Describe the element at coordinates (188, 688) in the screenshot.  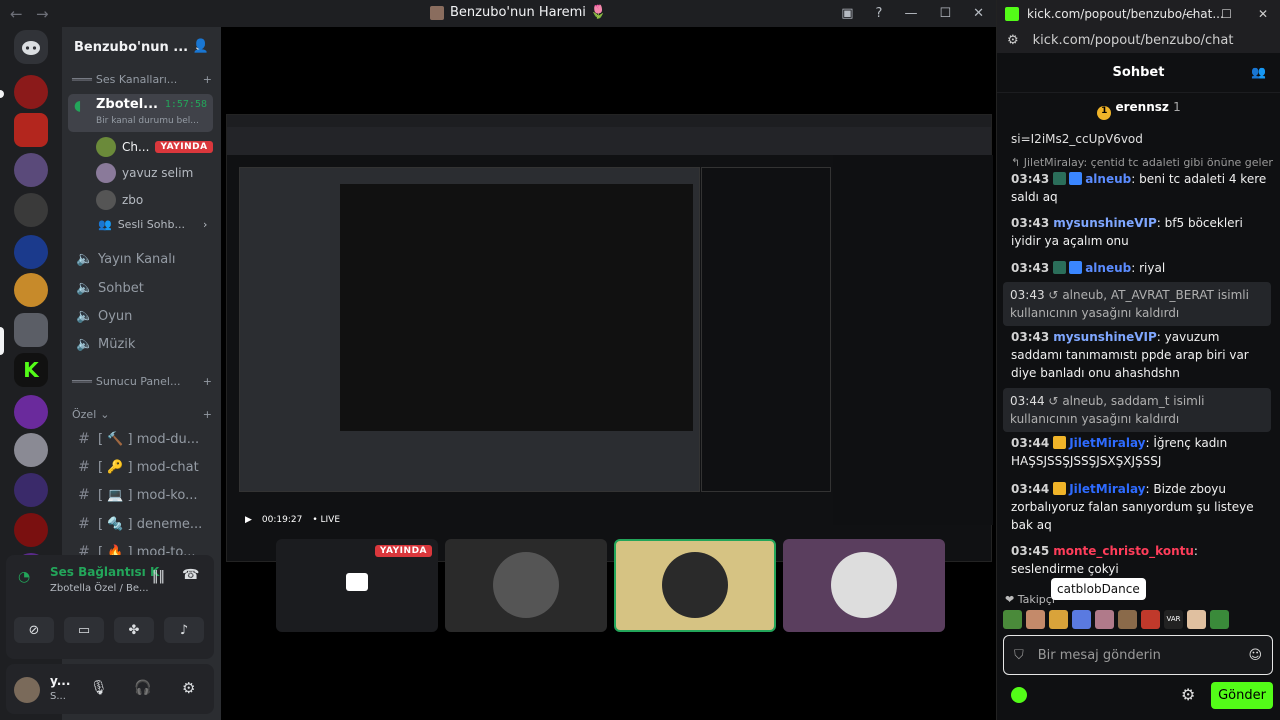
I see `settings-gear-icon: ⚙` at that location.